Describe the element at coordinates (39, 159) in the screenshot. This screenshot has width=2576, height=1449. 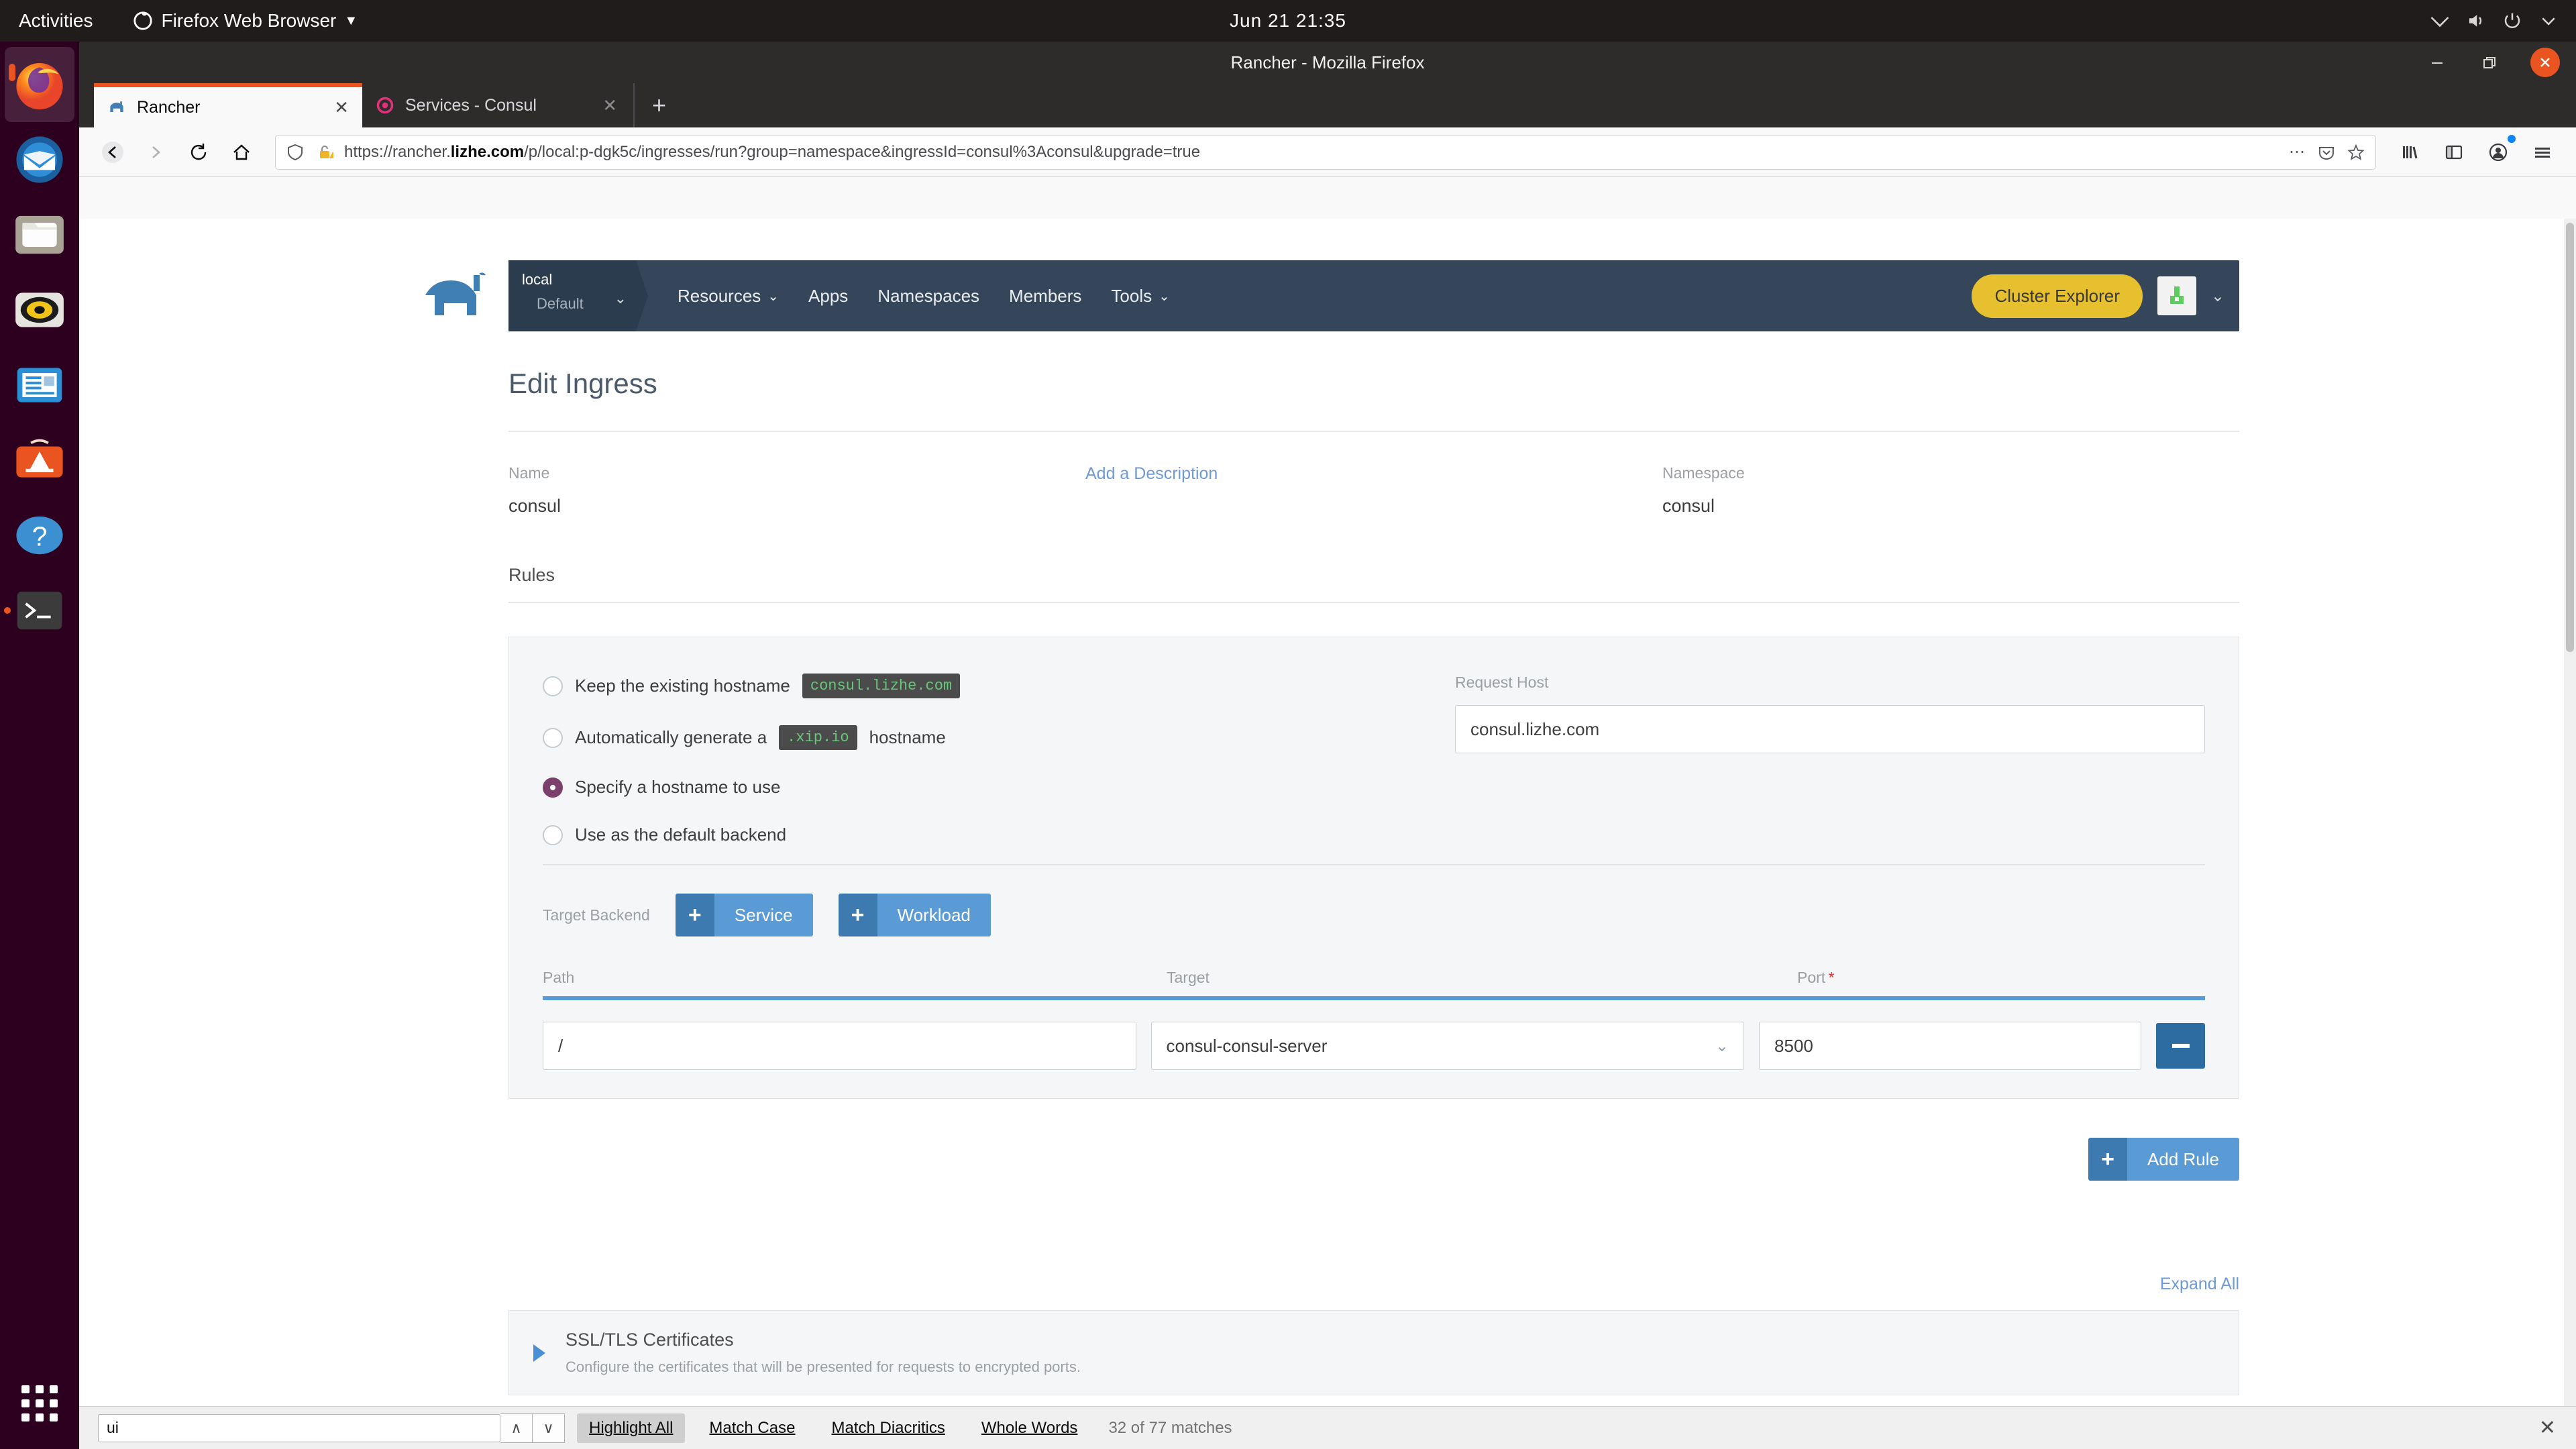
I see `dock-item-thunderbird` at that location.